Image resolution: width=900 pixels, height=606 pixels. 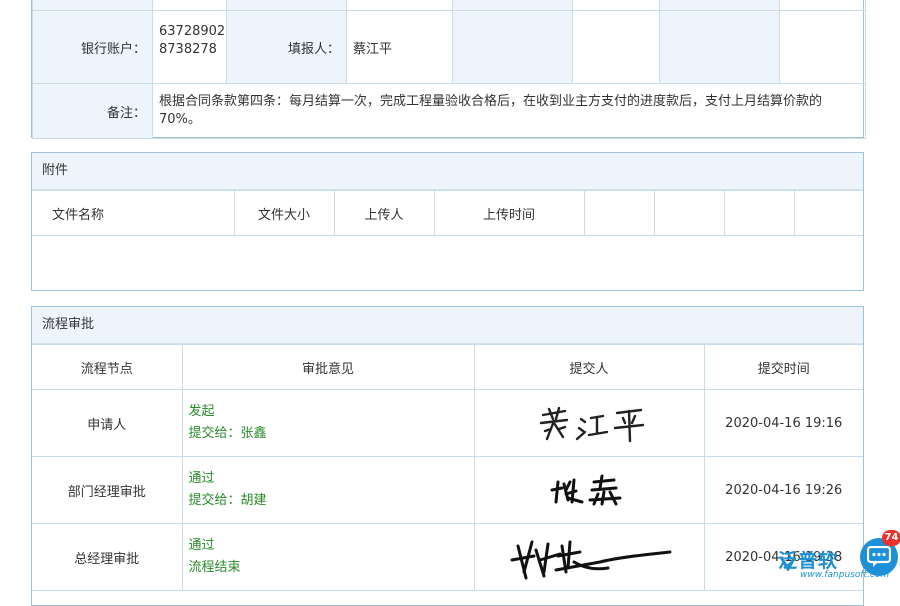 What do you see at coordinates (201, 411) in the screenshot?
I see `opinion-line1: 发起` at bounding box center [201, 411].